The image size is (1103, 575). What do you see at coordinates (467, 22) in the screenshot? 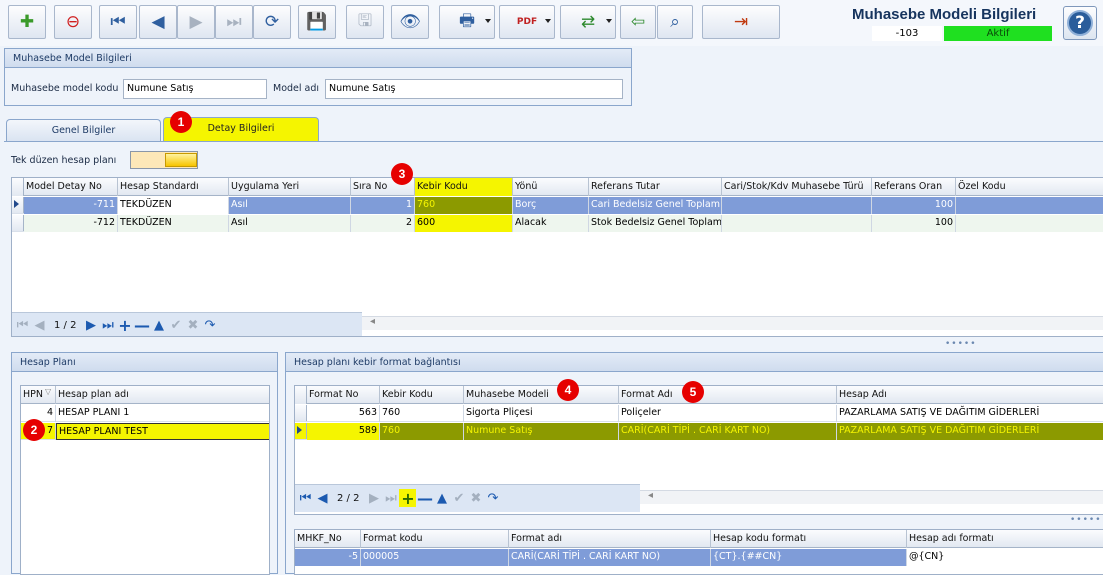
I see `print-button: 🖶` at bounding box center [467, 22].